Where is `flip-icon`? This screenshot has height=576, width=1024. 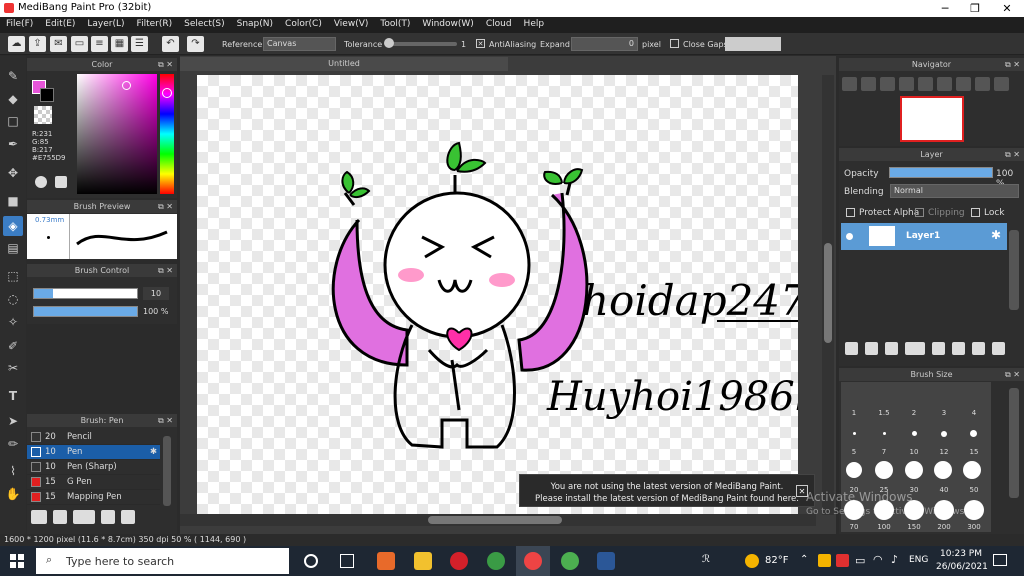 flip-icon is located at coordinates (944, 84).